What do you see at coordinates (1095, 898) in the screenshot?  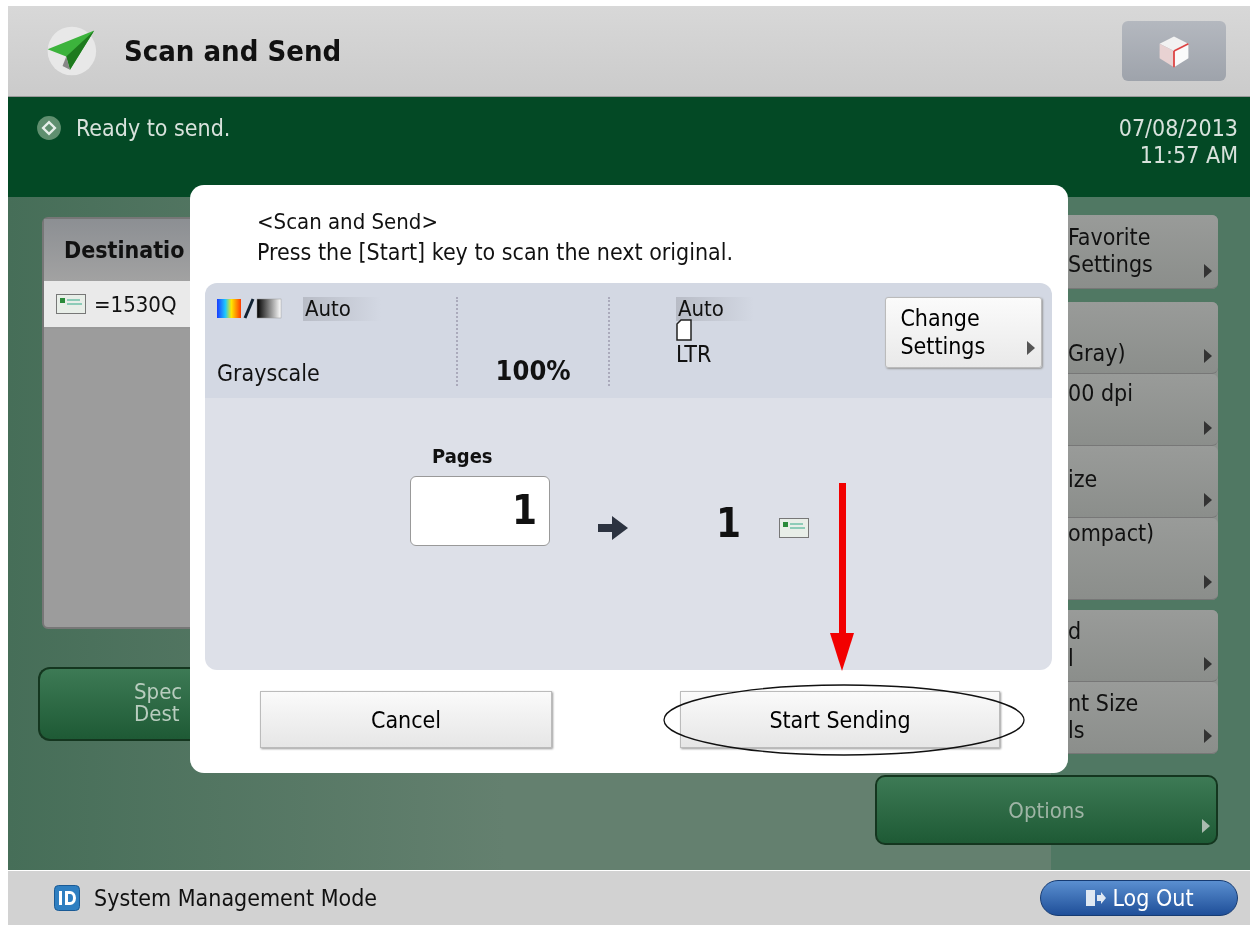 I see `exit-door-icon` at bounding box center [1095, 898].